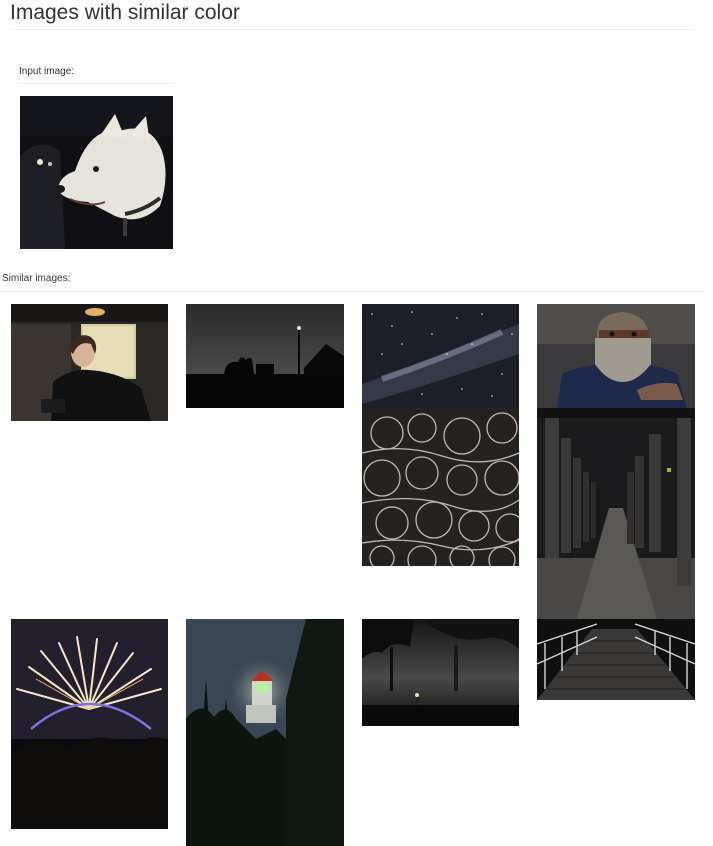  I want to click on input-image, so click(96, 172).